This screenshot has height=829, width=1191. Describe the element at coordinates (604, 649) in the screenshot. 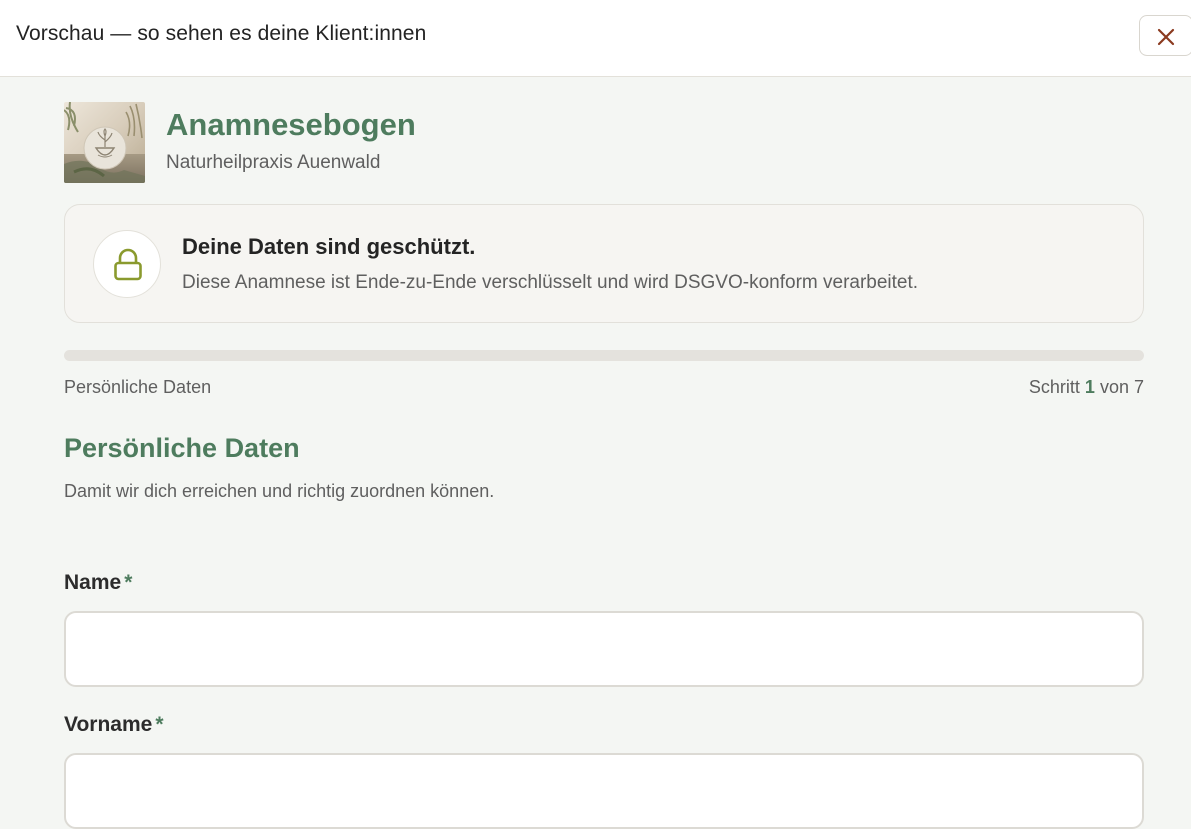

I see `name-input` at that location.